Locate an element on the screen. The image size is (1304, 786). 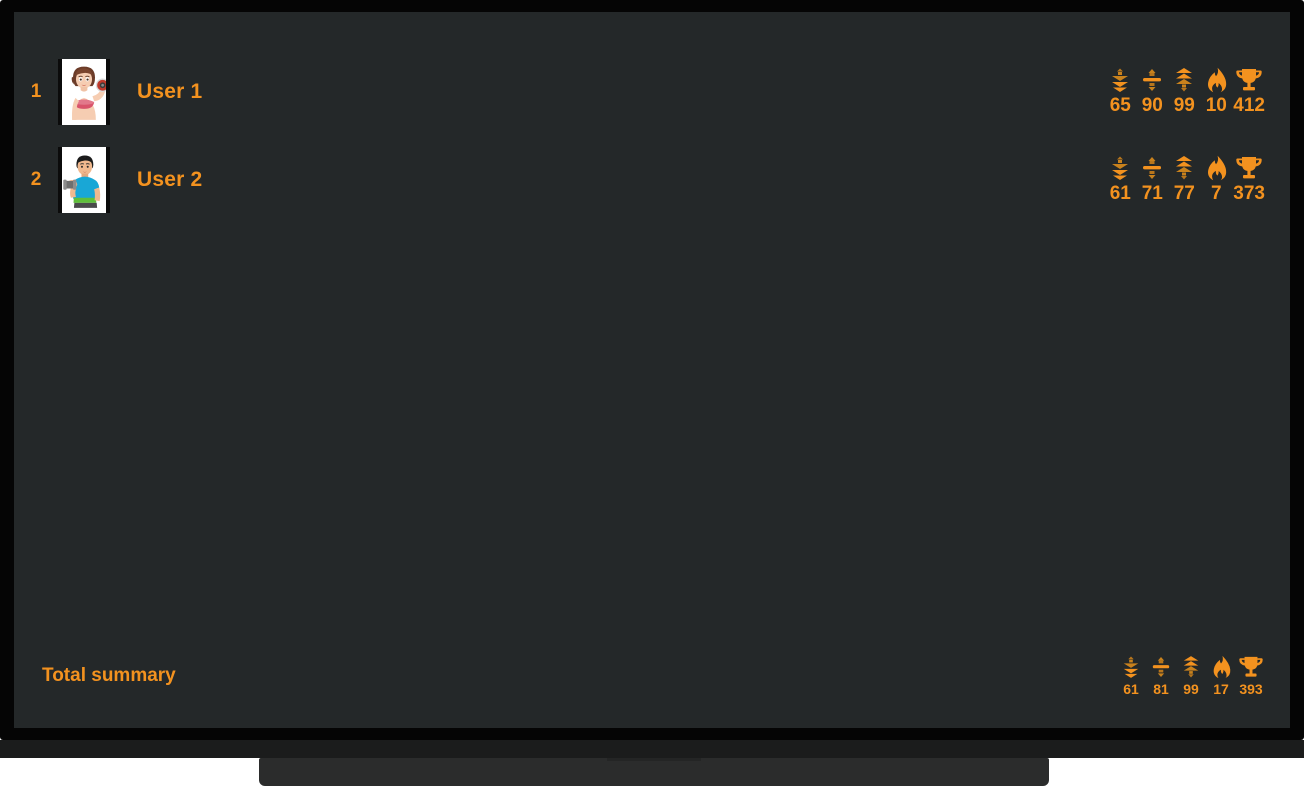
stat-avg: 71 is located at coordinates (1152, 180).